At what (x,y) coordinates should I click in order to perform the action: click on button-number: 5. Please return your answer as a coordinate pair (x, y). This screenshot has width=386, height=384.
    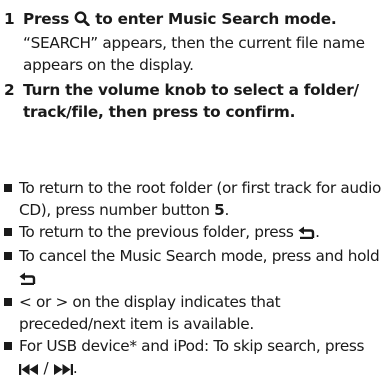
    Looking at the image, I should click on (219, 210).